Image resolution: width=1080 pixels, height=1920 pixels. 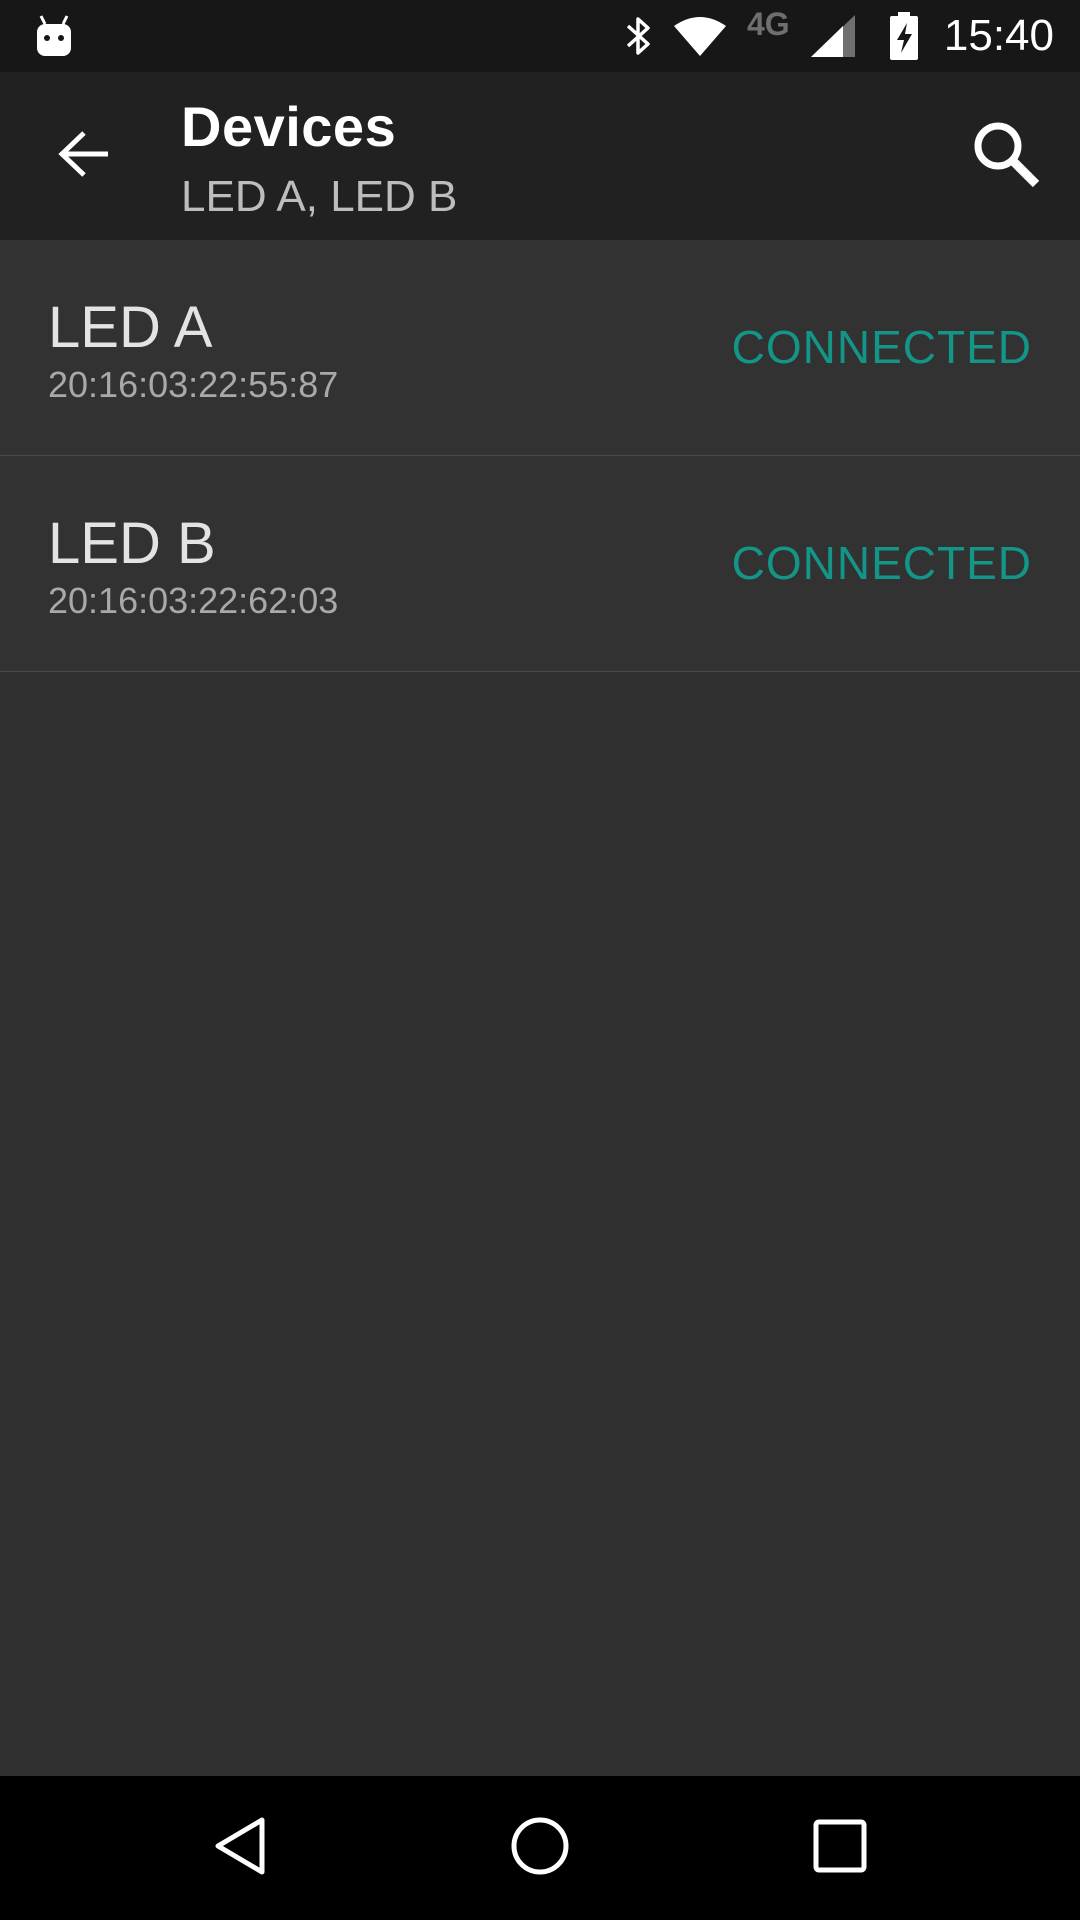 I want to click on back-button, so click(x=84, y=156).